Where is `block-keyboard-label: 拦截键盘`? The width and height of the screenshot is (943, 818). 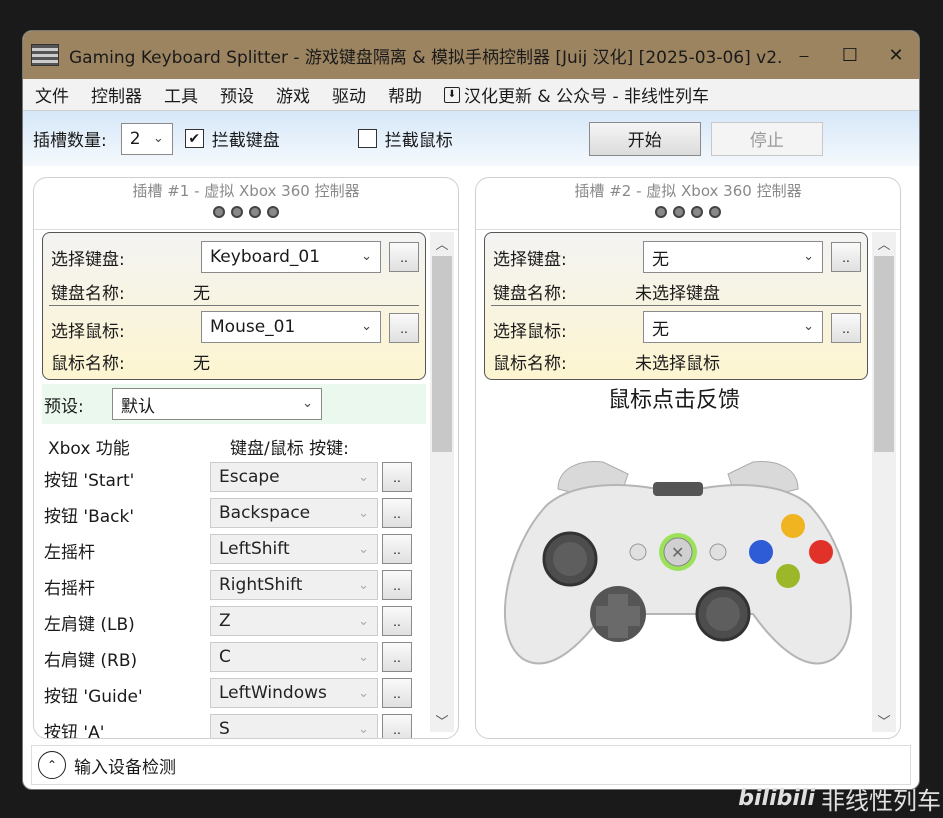 block-keyboard-label: 拦截键盘 is located at coordinates (245, 141).